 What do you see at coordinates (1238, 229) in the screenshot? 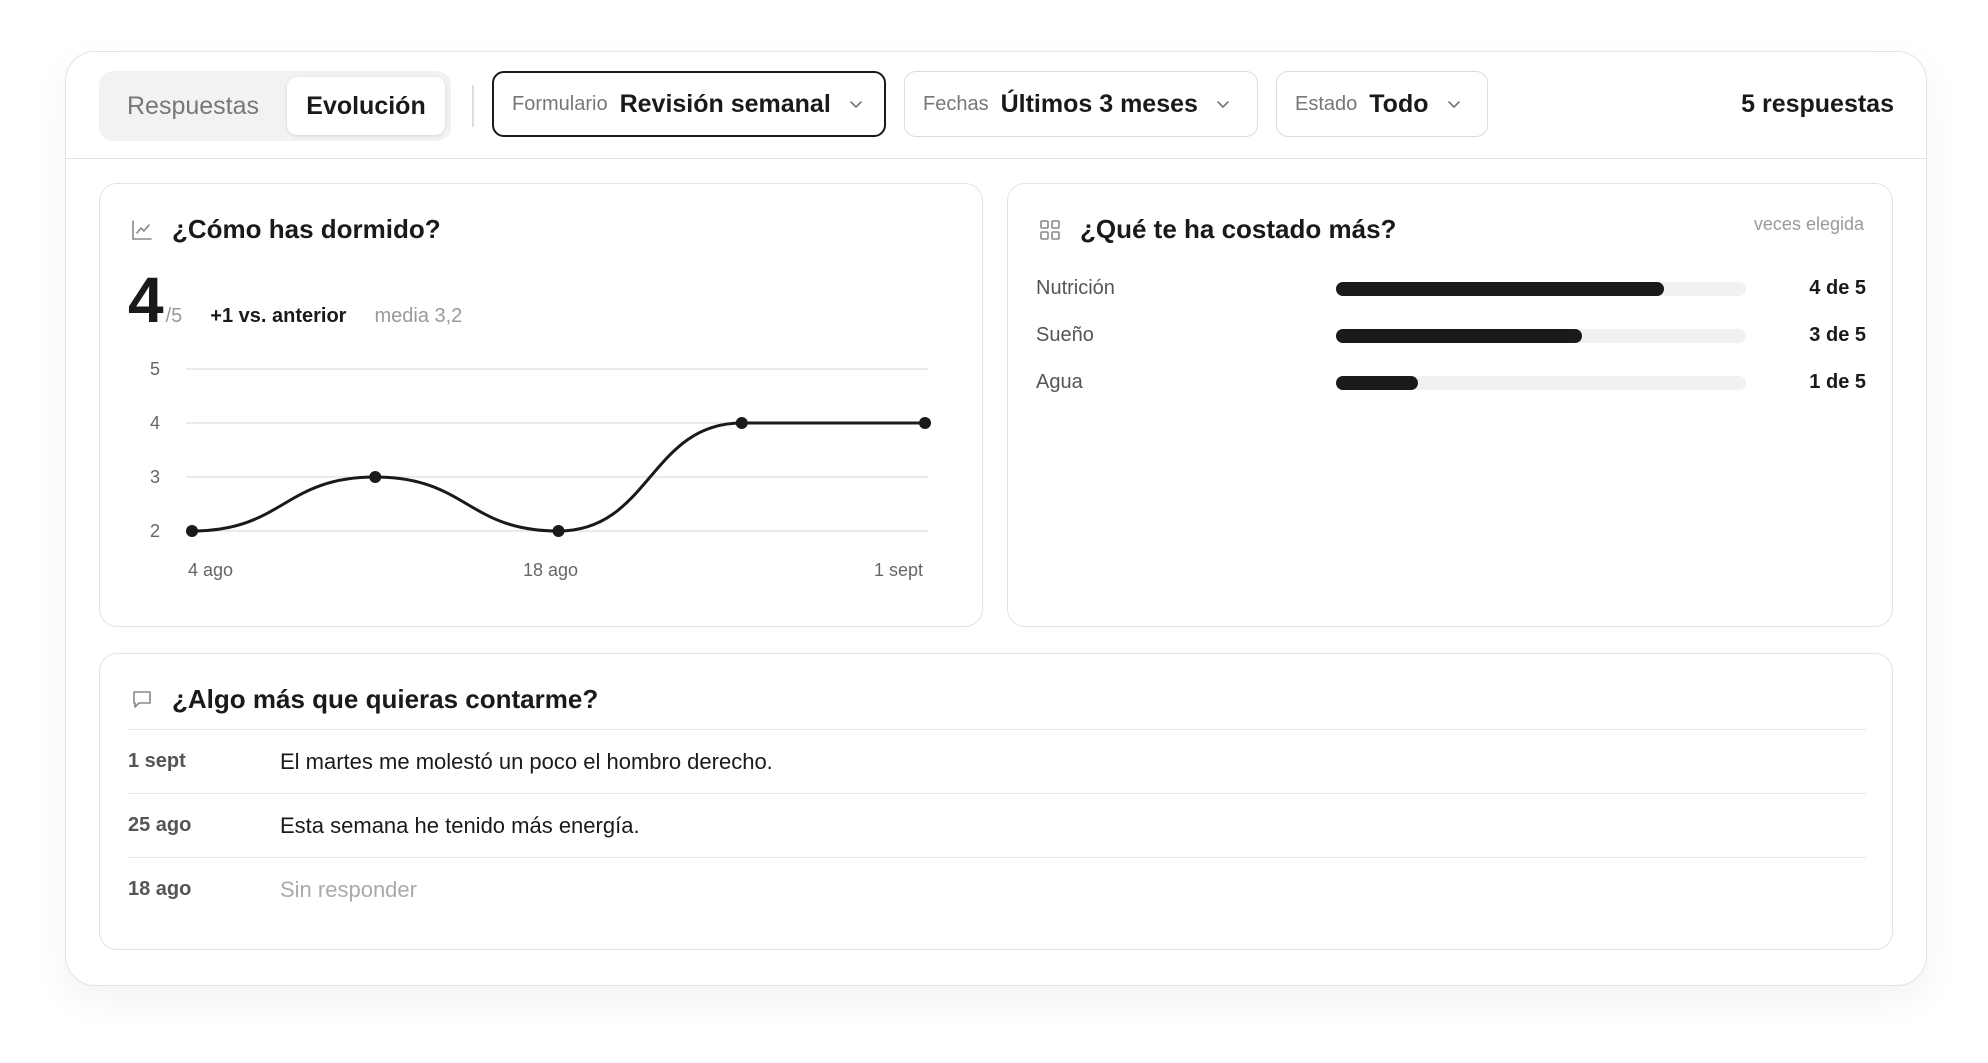
I see `cost-card-title: ¿Qué te ha costado más?` at bounding box center [1238, 229].